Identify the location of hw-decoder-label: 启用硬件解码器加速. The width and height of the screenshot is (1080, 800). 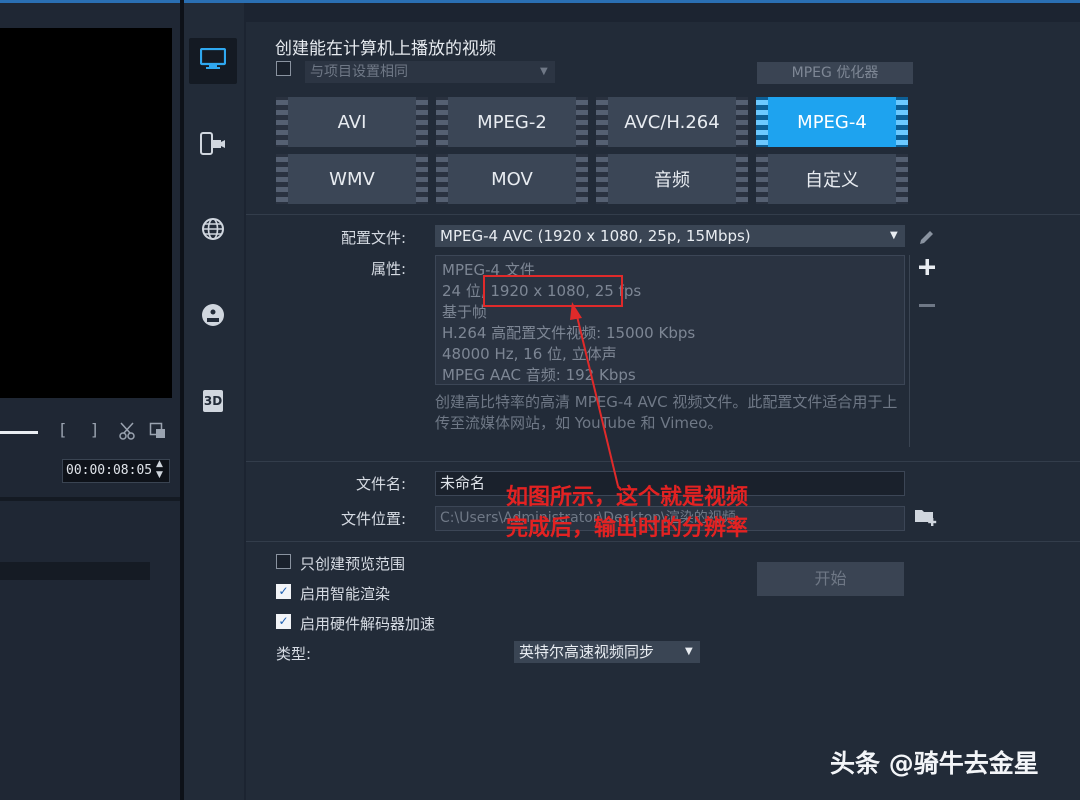
(368, 624).